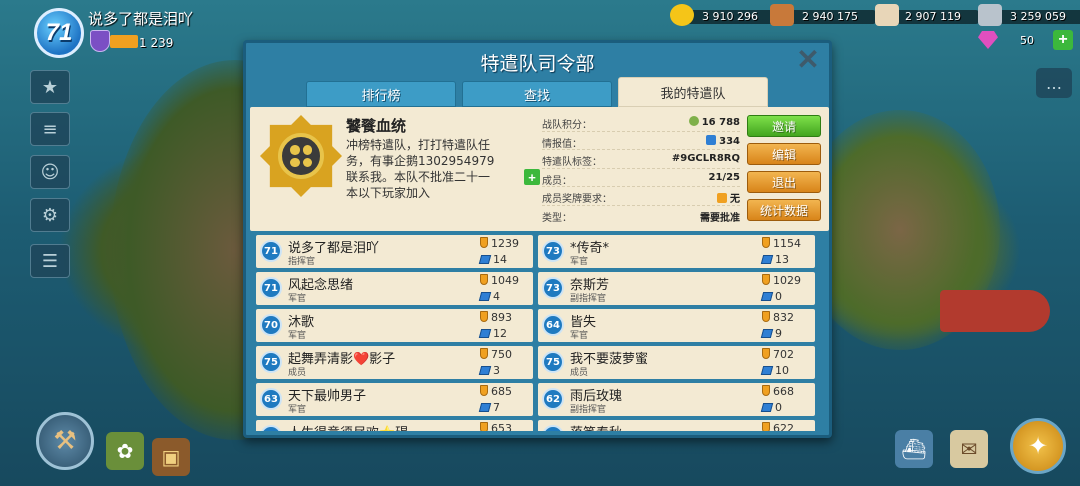 This screenshot has width=1080, height=486. Describe the element at coordinates (381, 94) in the screenshot. I see `tab-leaderboard: 排行榜` at that location.